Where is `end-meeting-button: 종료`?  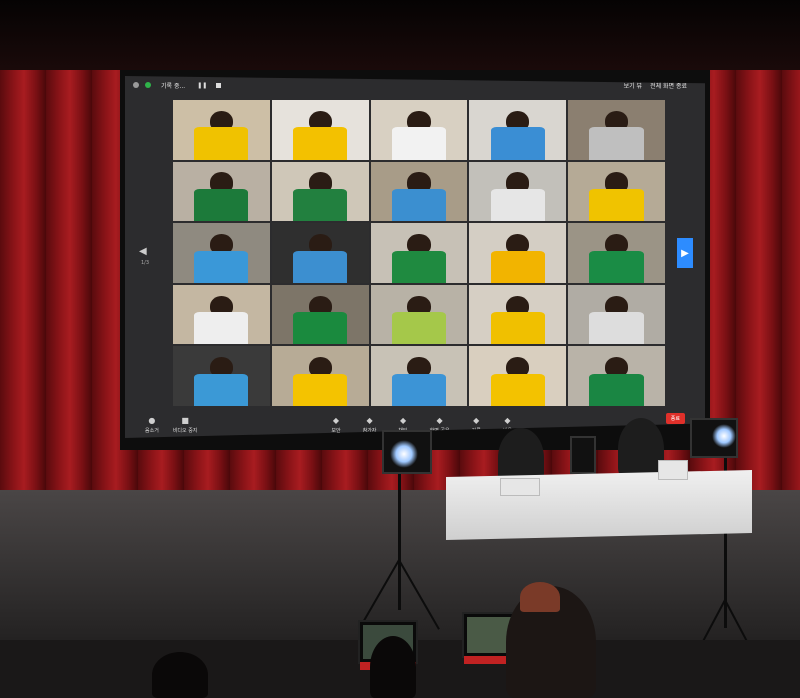 end-meeting-button: 종료 is located at coordinates (675, 418).